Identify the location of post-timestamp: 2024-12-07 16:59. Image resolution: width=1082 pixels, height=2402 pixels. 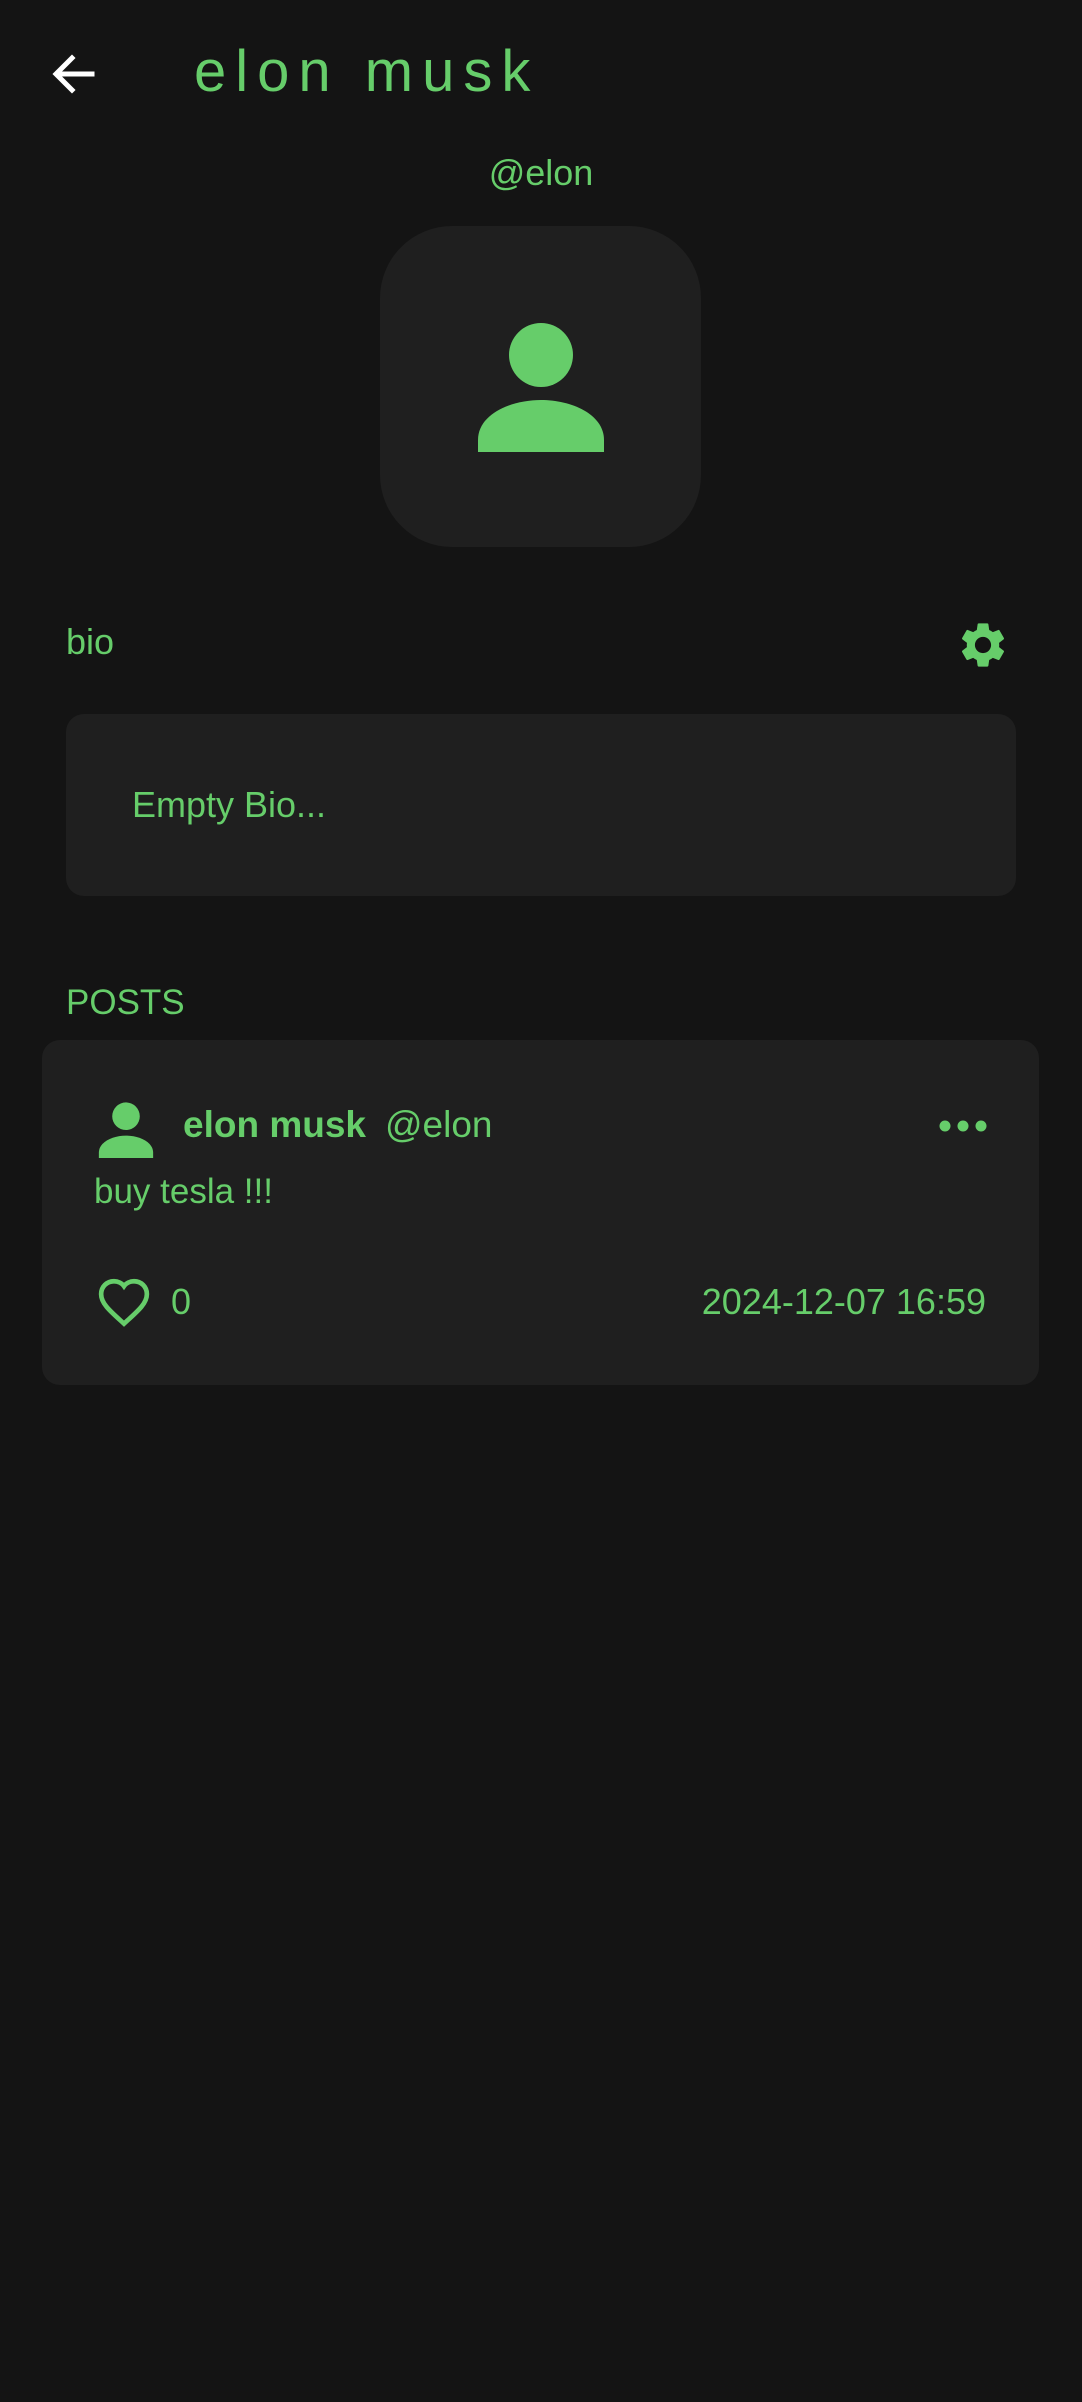
(843, 1301).